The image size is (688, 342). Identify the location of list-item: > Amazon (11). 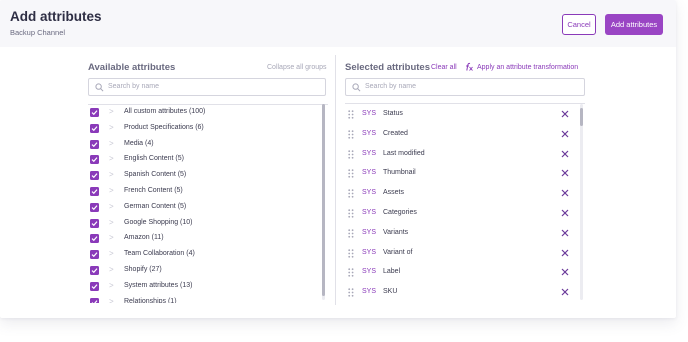
(204, 239).